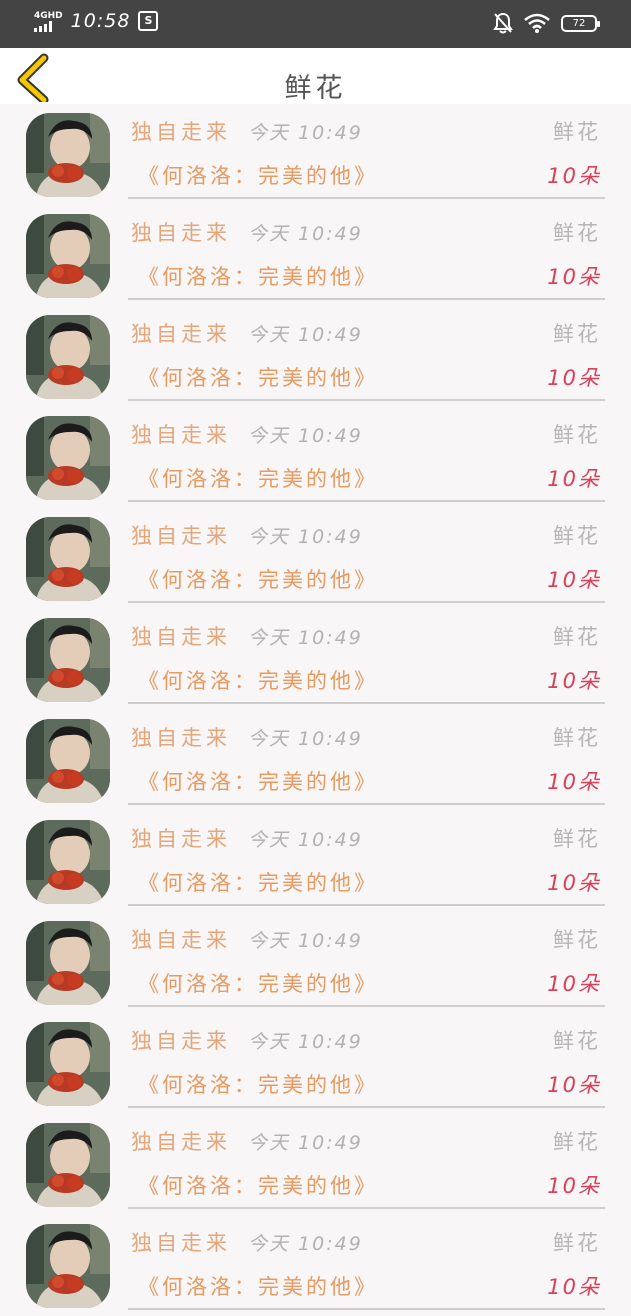 The width and height of the screenshot is (631, 1316). I want to click on battery-icon: 72, so click(580, 23).